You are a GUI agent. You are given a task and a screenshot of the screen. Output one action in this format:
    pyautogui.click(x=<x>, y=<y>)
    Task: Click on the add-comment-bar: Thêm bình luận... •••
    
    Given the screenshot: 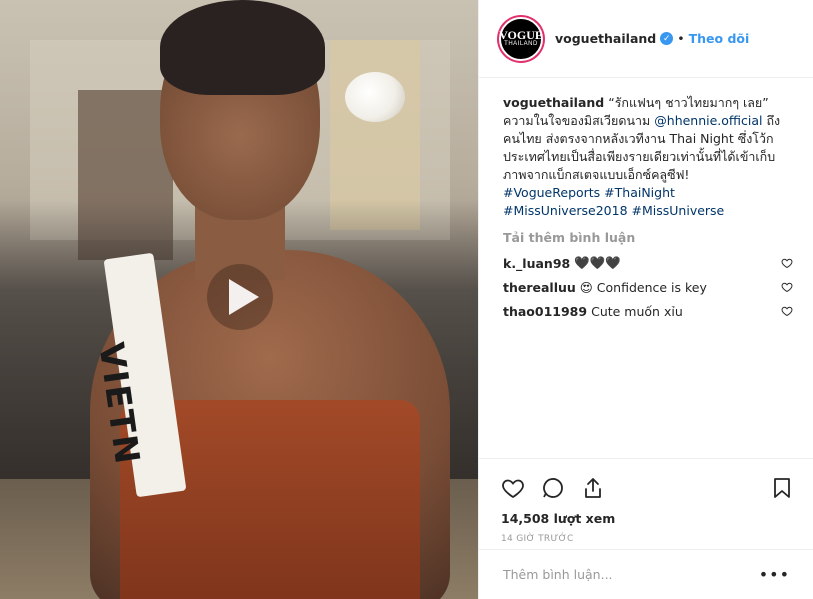 What is the action you would take?
    pyautogui.click(x=646, y=574)
    